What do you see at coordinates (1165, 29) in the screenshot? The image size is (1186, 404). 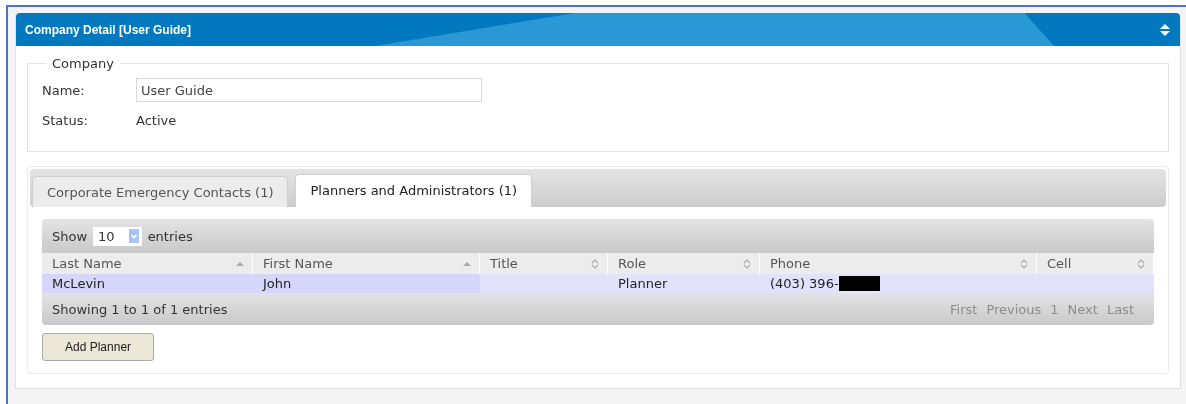 I see `collapse-toggle-icon` at bounding box center [1165, 29].